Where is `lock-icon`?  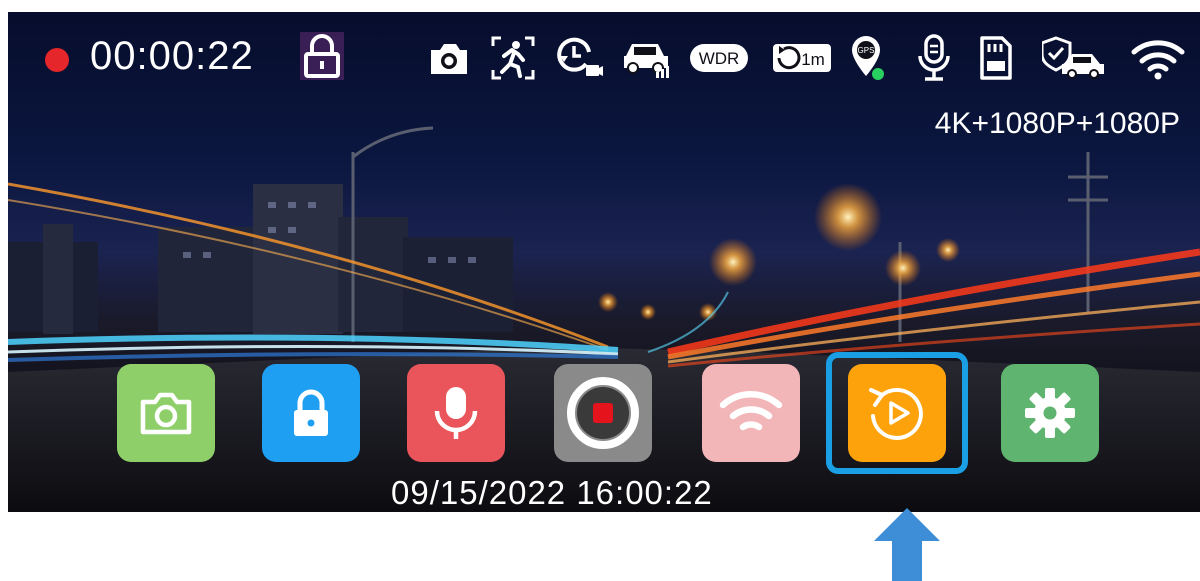 lock-icon is located at coordinates (311, 412).